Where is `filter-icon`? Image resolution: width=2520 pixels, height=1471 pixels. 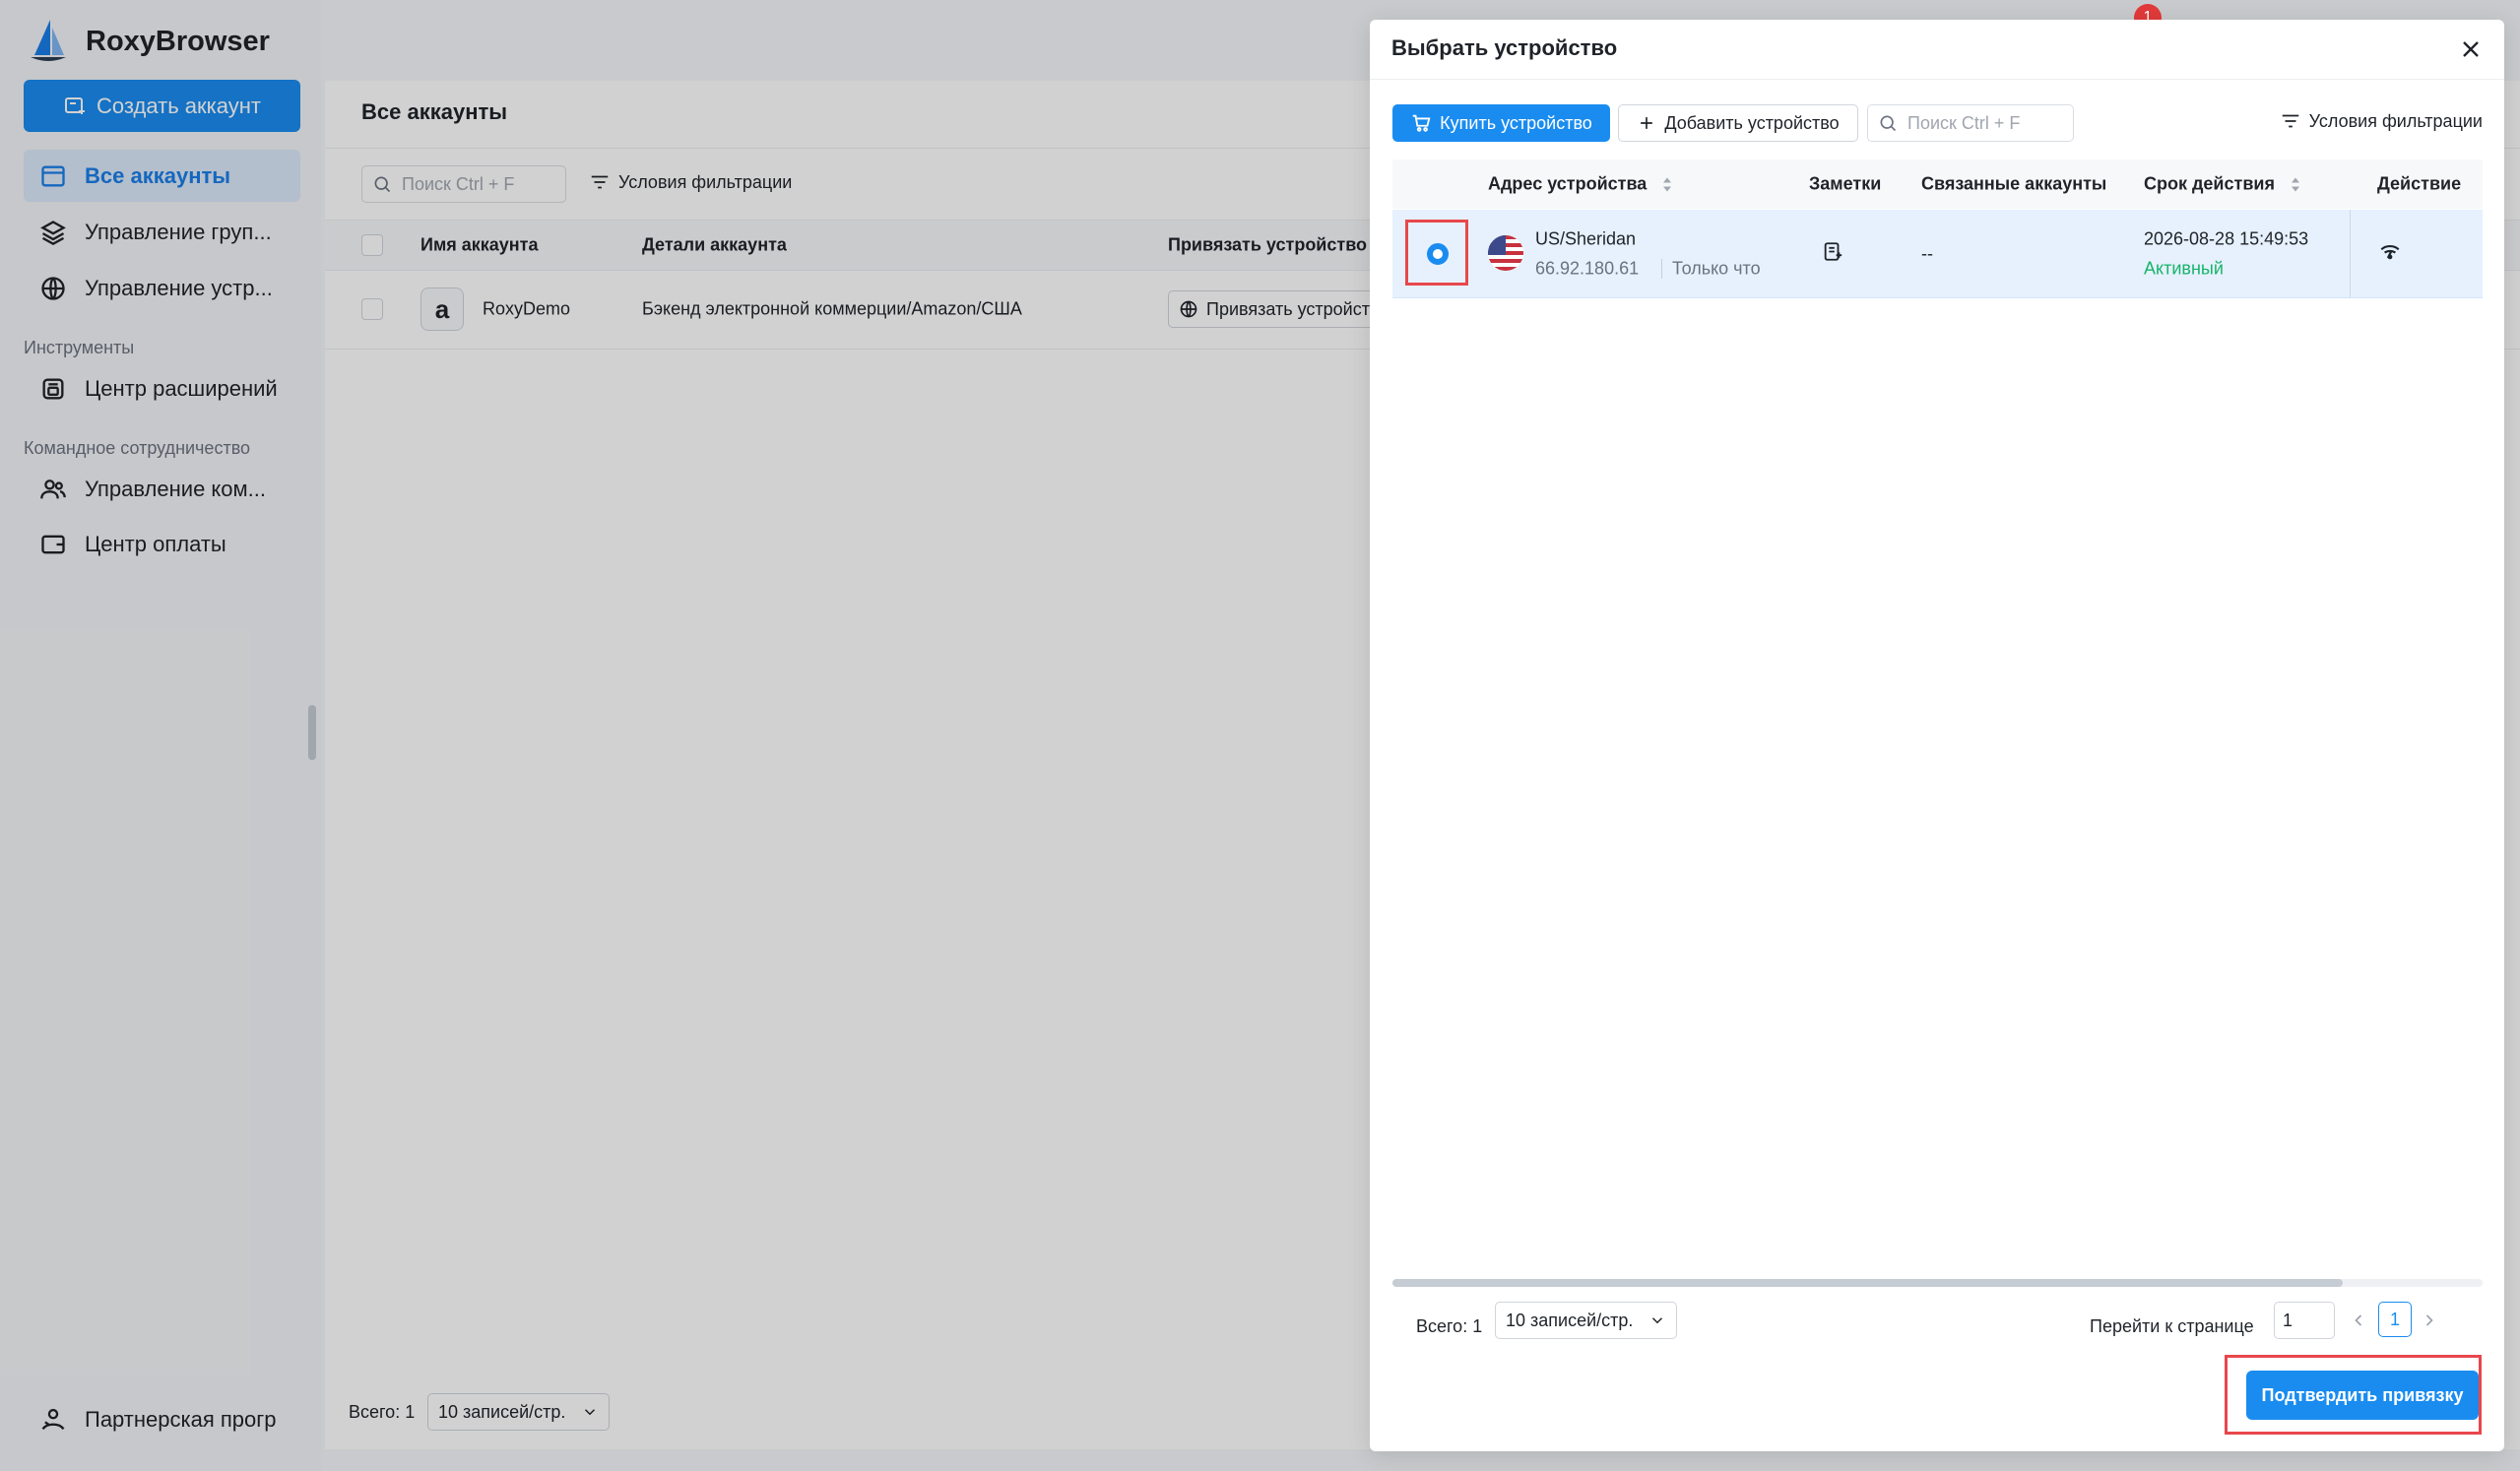
filter-icon is located at coordinates (2290, 121).